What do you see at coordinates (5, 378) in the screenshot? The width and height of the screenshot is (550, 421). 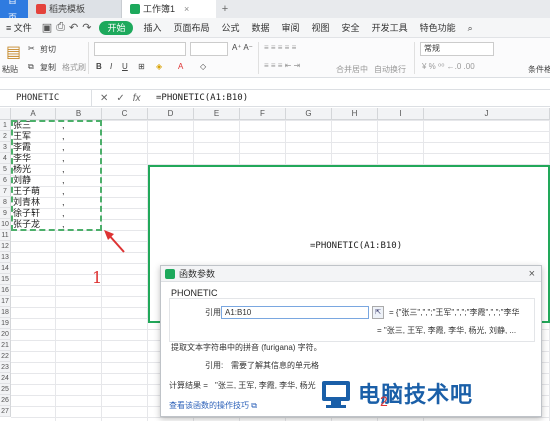 I see `row-header: 24` at bounding box center [5, 378].